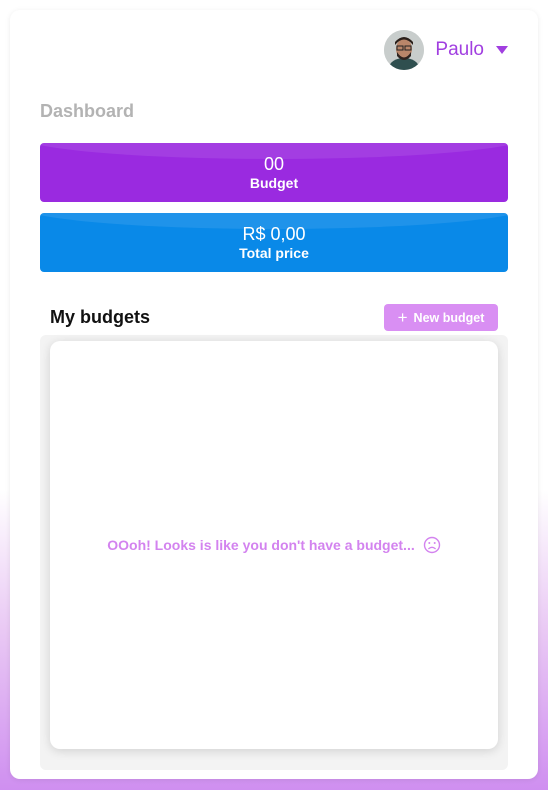 This screenshot has width=548, height=790. Describe the element at coordinates (274, 253) in the screenshot. I see `total-price-label: Total price` at that location.